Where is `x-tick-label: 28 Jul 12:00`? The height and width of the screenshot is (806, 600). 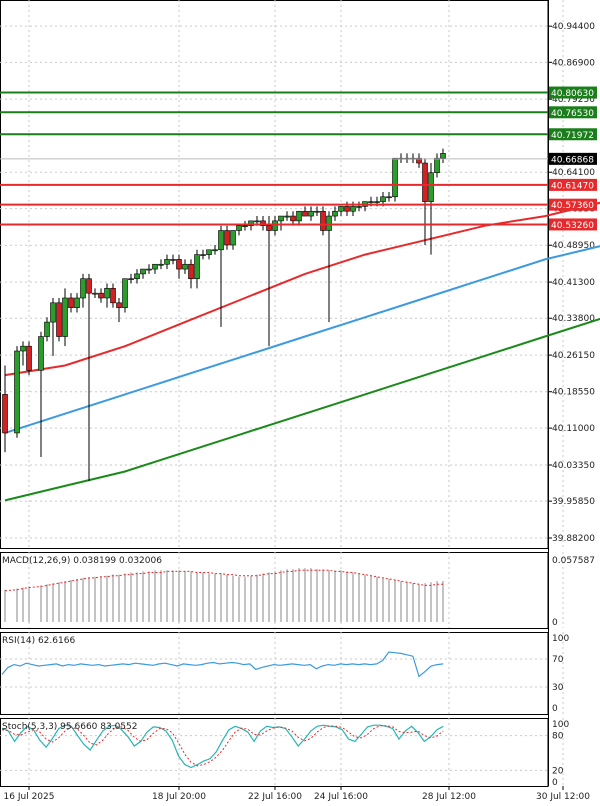
x-tick-label: 28 Jul 12:00 is located at coordinates (449, 797).